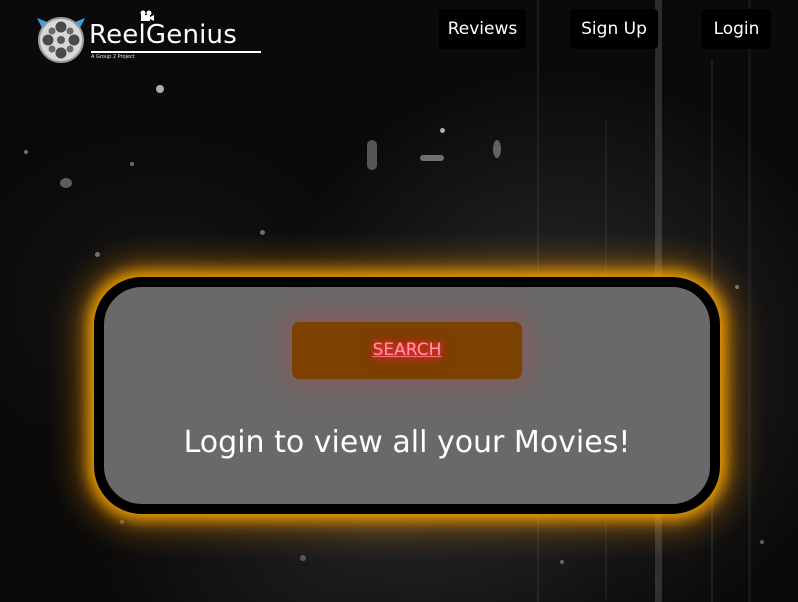  I want to click on brand-logo: ReelGenius A Group 2 Project, so click(153, 38).